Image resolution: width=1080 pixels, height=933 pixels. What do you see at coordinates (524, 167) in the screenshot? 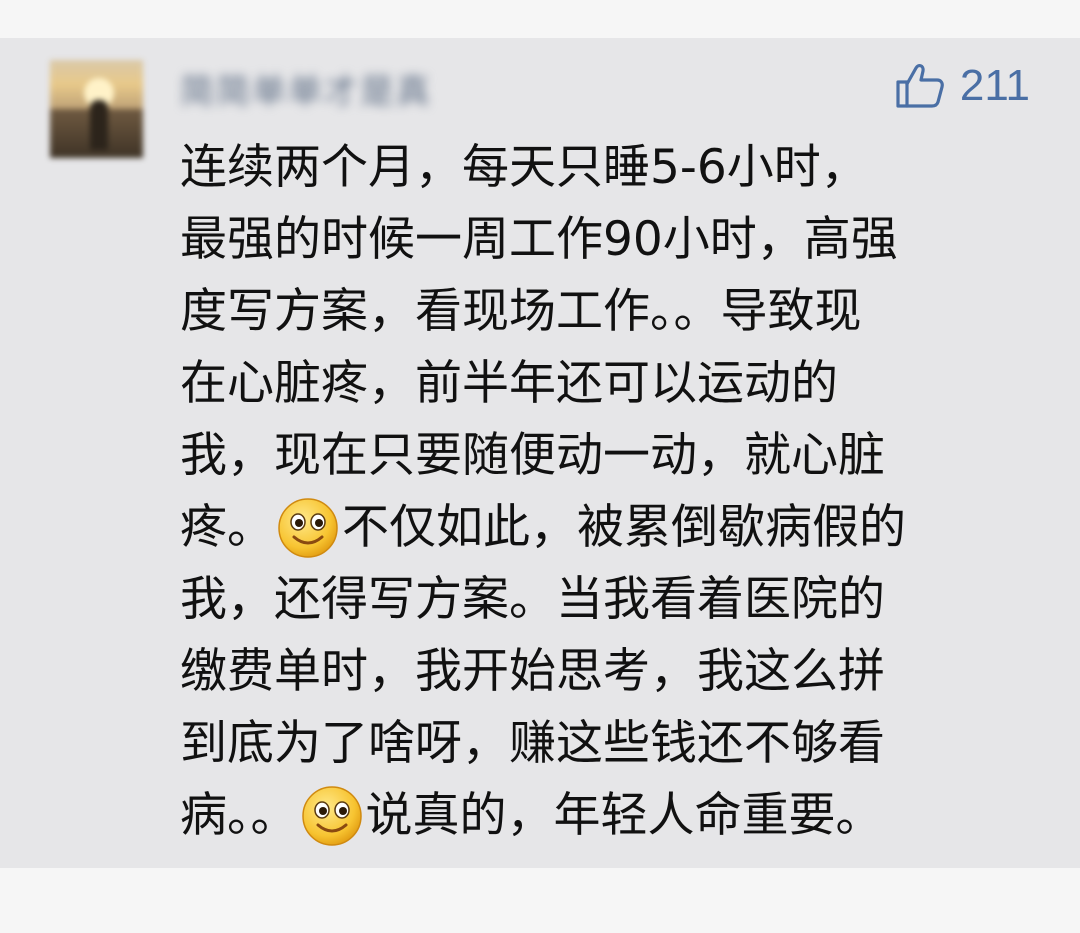
I see `comment-text: 连续两个月，每天只睡5-6小时，` at bounding box center [524, 167].